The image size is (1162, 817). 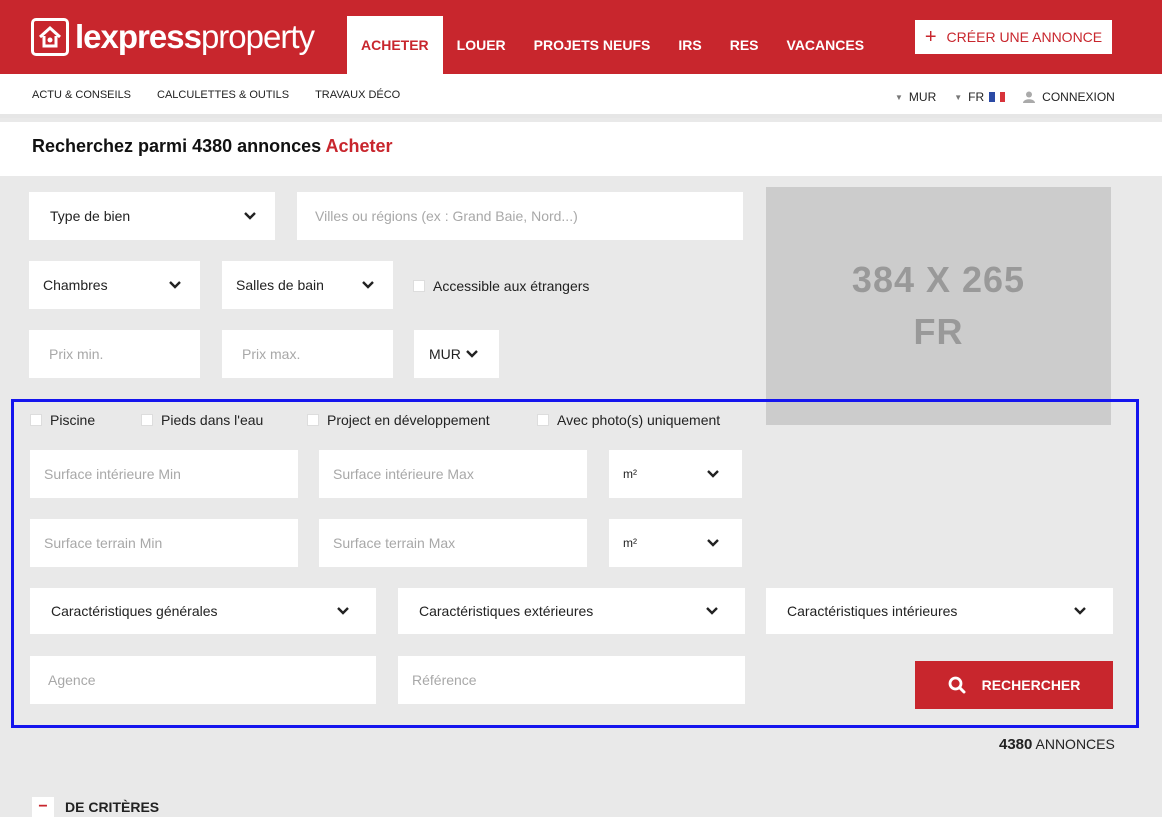 What do you see at coordinates (571, 611) in the screenshot?
I see `caracteristiques-exterieures-select: Caractéristiques extérieures` at bounding box center [571, 611].